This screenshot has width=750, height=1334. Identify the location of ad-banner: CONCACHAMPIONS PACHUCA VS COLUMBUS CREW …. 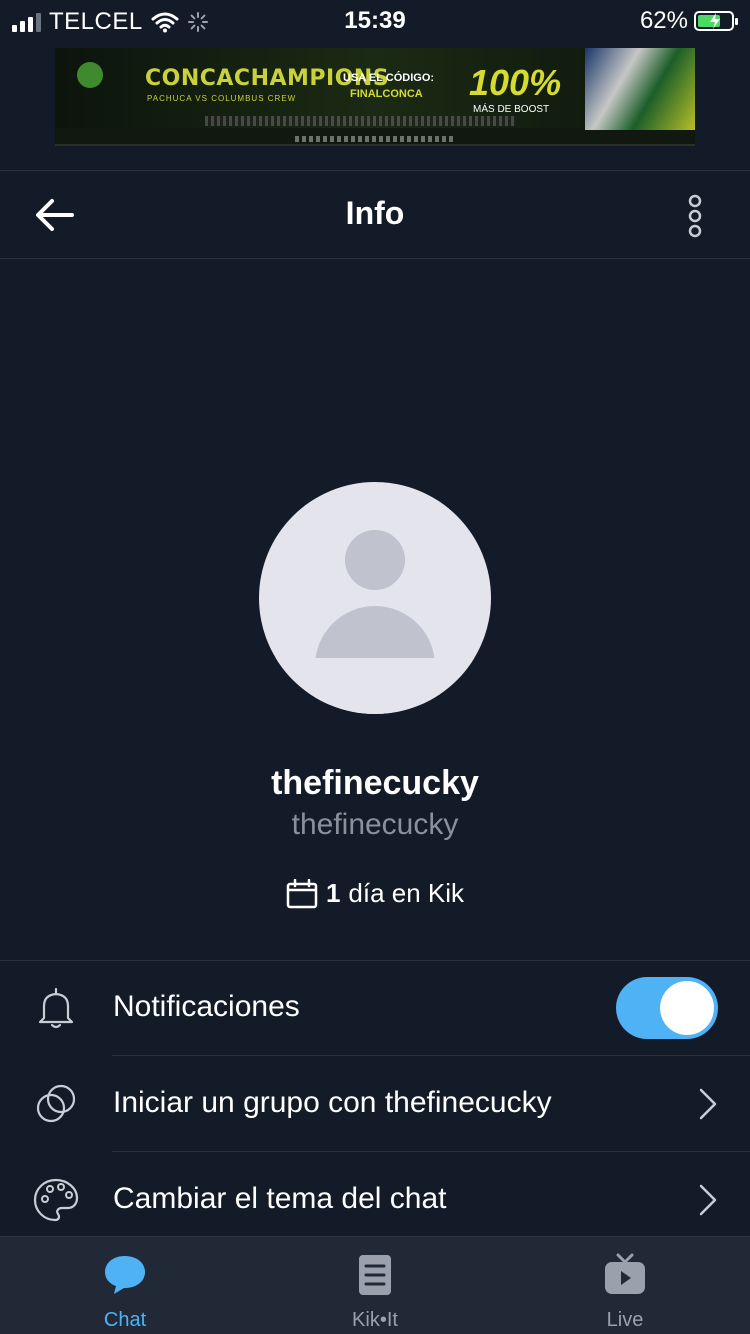
(375, 97).